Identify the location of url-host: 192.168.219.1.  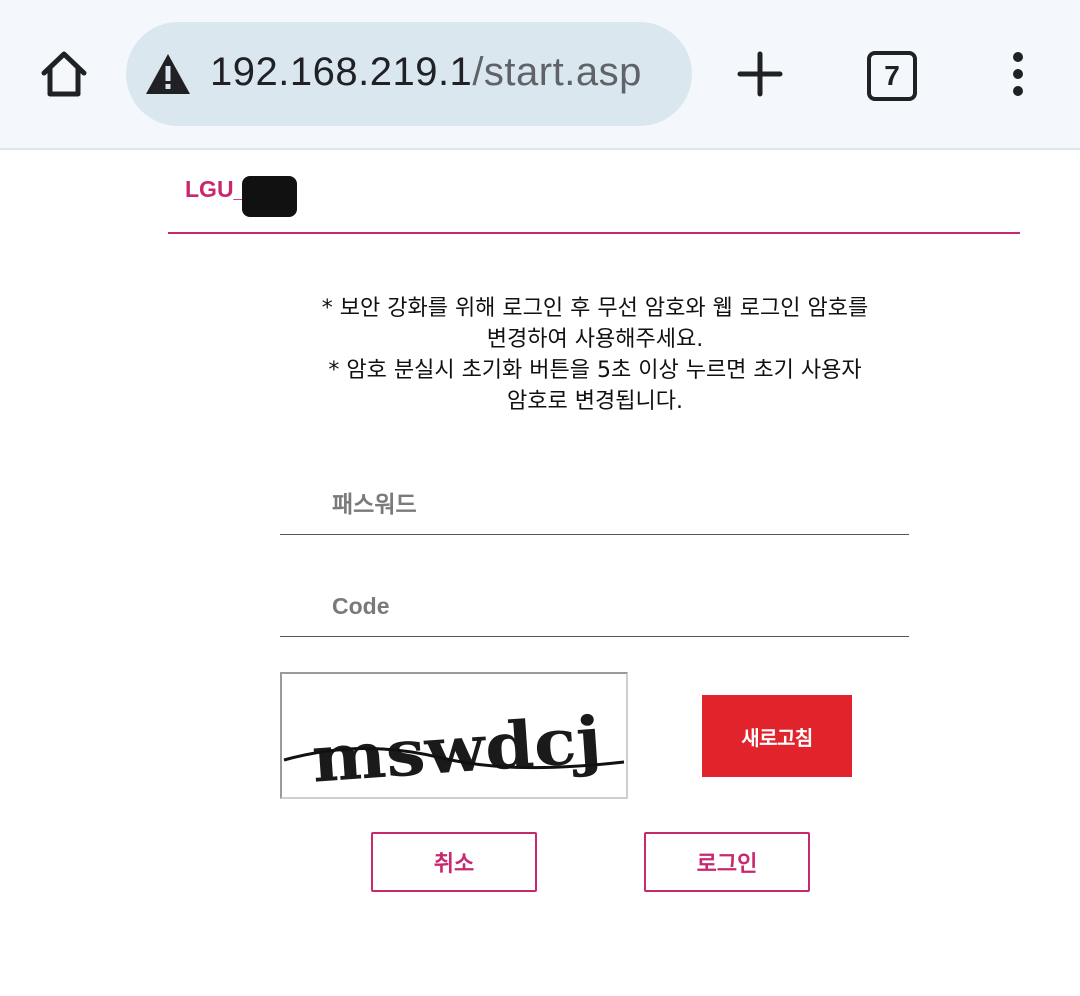
(341, 72).